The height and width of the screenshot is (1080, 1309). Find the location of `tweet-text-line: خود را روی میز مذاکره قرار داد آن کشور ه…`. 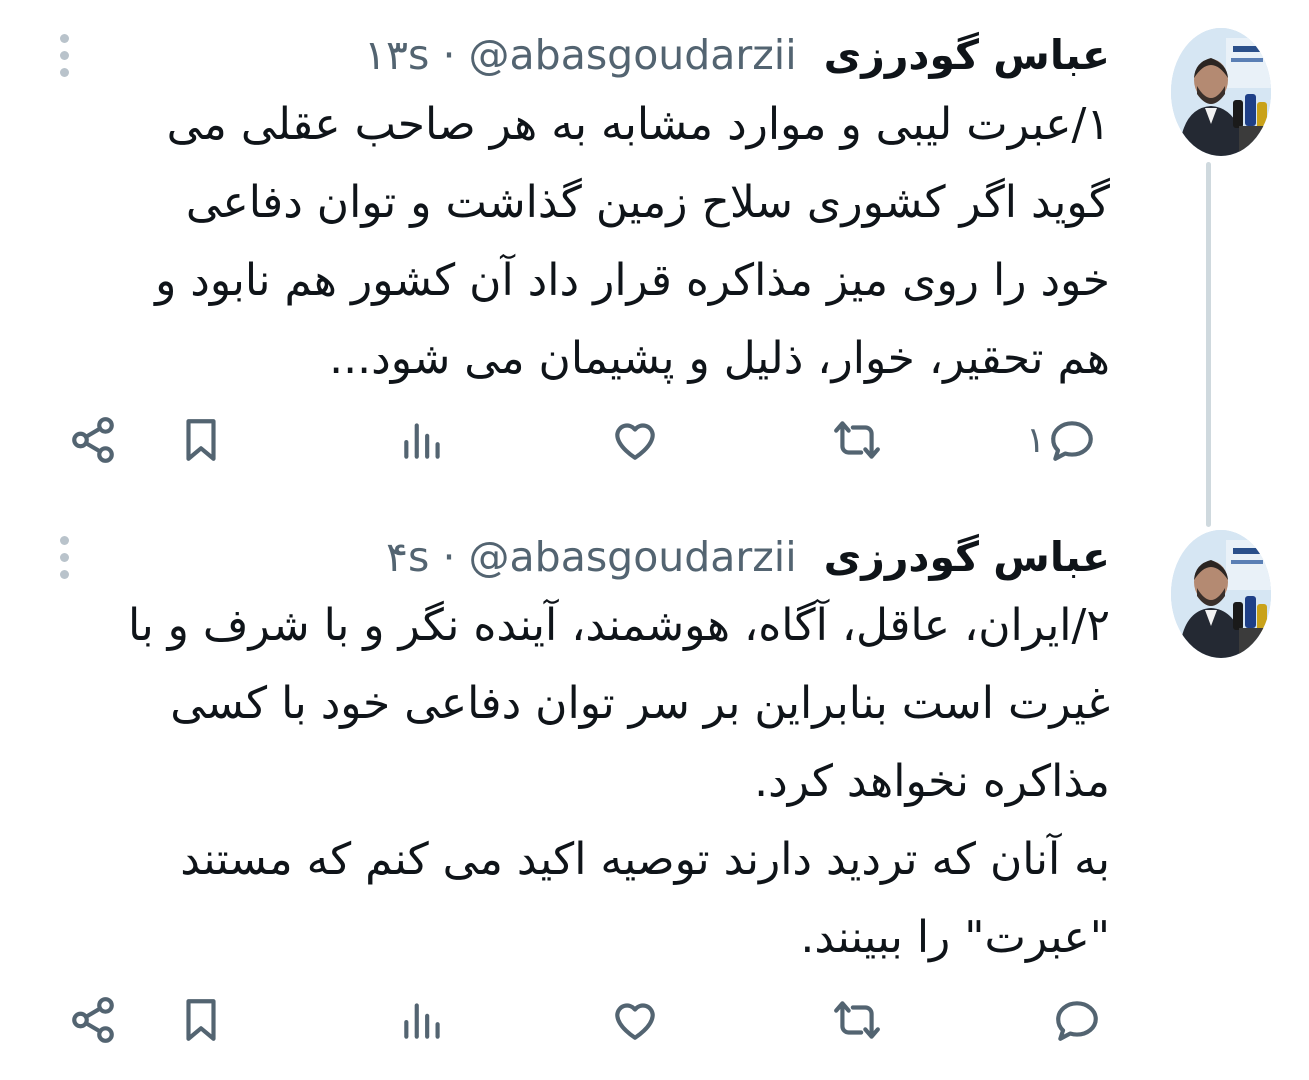

tweet-text-line: خود را روی میز مذاکره قرار داد آن کشور ه… is located at coordinates (632, 280).